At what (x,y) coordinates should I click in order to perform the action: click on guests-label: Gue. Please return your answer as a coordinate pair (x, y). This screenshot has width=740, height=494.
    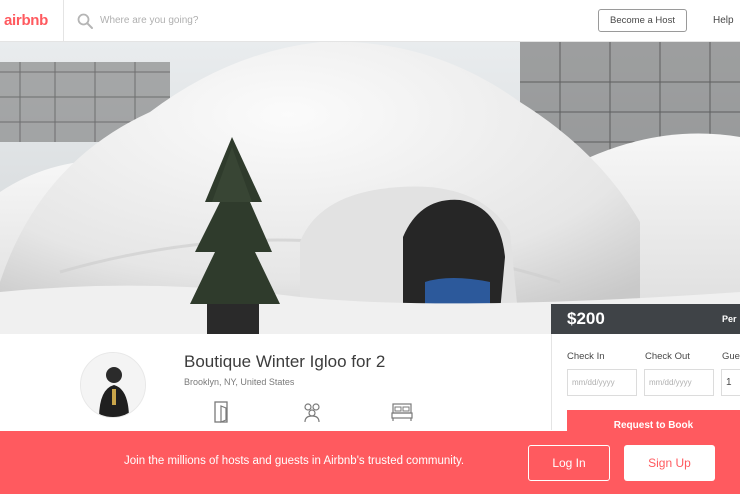
    Looking at the image, I should click on (731, 356).